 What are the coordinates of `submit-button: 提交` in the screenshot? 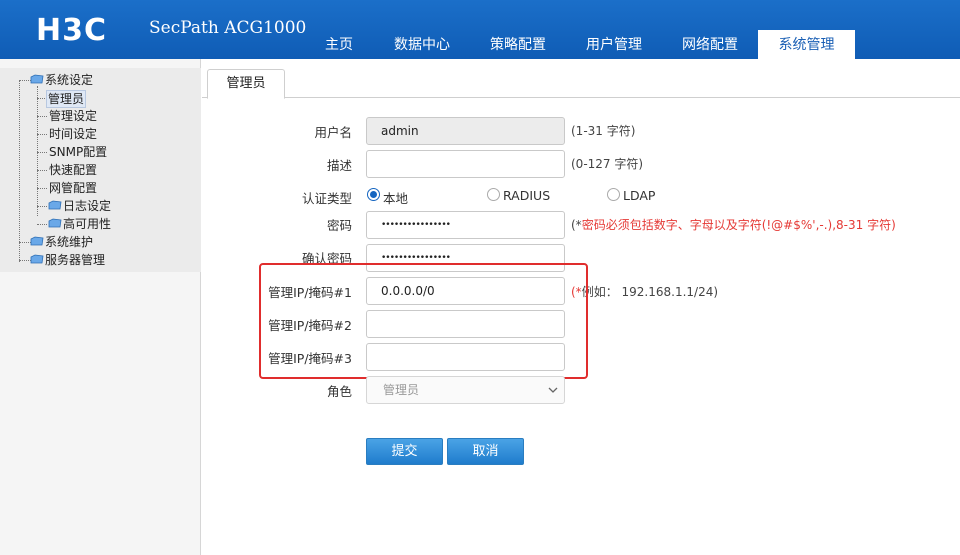 It's located at (404, 451).